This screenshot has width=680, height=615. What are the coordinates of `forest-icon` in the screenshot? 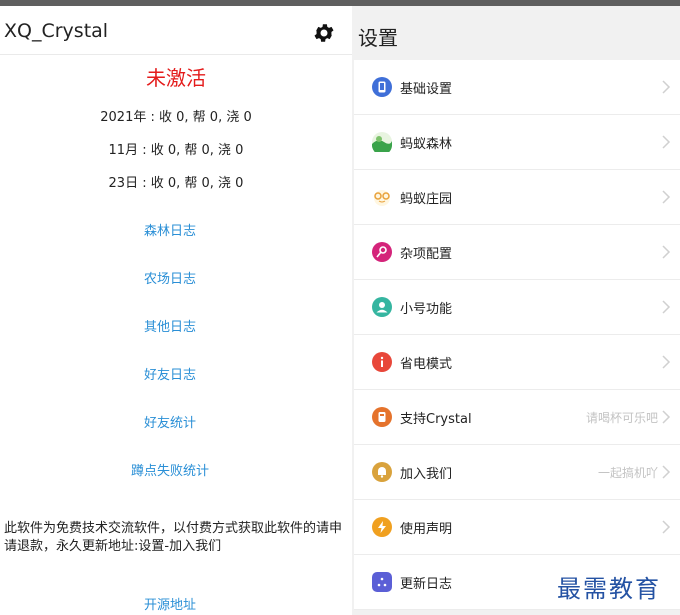 It's located at (382, 142).